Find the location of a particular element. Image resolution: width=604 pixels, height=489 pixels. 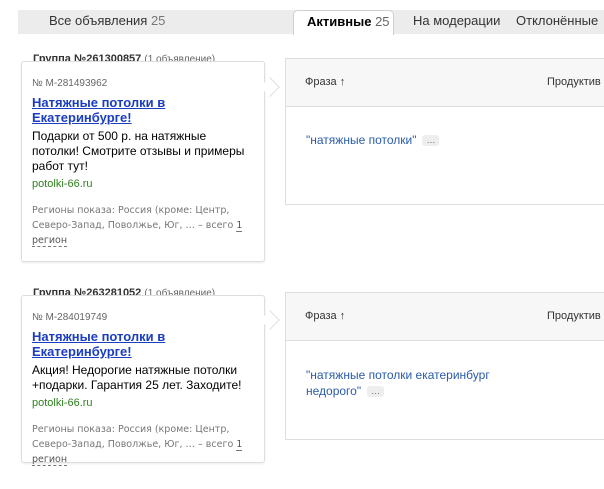

phrase-text: "натяжные потолки екатеринбург недорого" is located at coordinates (398, 383).